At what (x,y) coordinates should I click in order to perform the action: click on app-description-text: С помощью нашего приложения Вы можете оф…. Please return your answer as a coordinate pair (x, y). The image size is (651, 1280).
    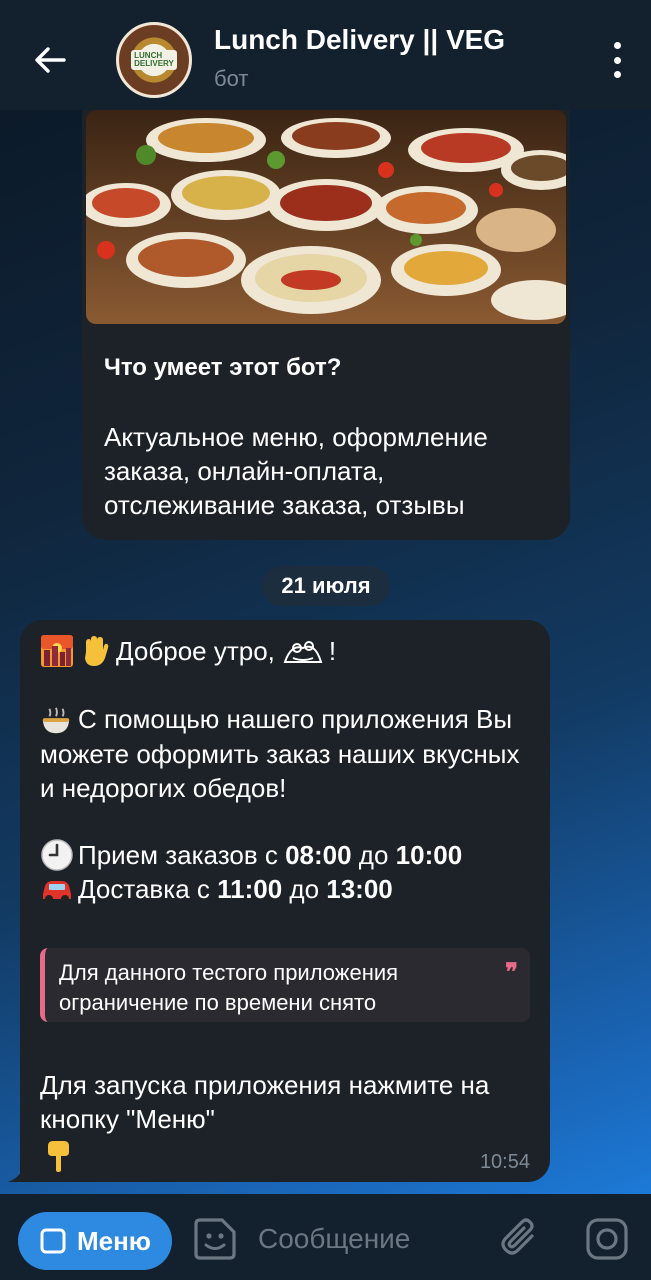
    Looking at the image, I should click on (280, 754).